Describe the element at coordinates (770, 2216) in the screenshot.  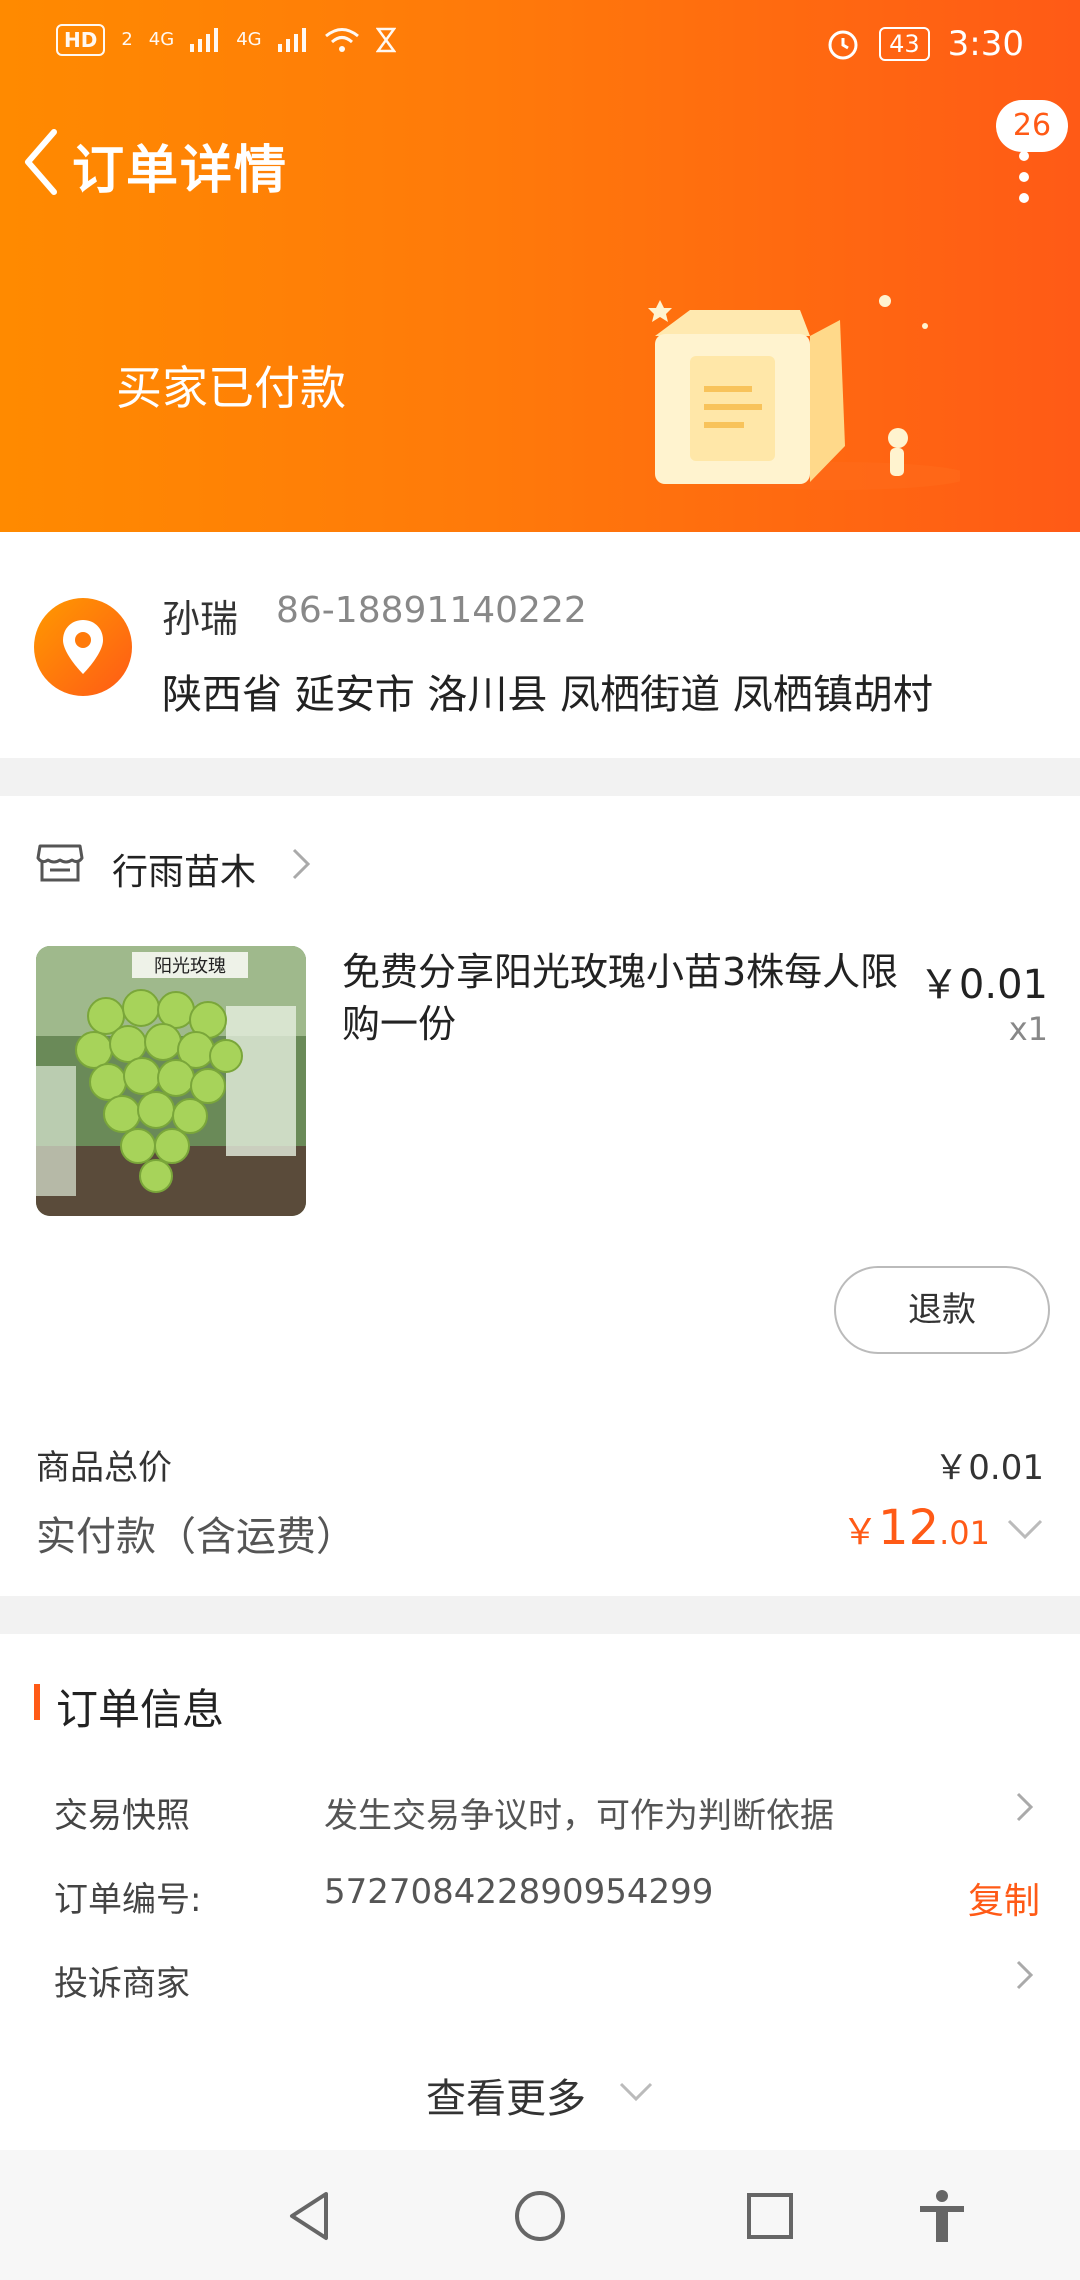
I see `nav-recents-icon` at that location.